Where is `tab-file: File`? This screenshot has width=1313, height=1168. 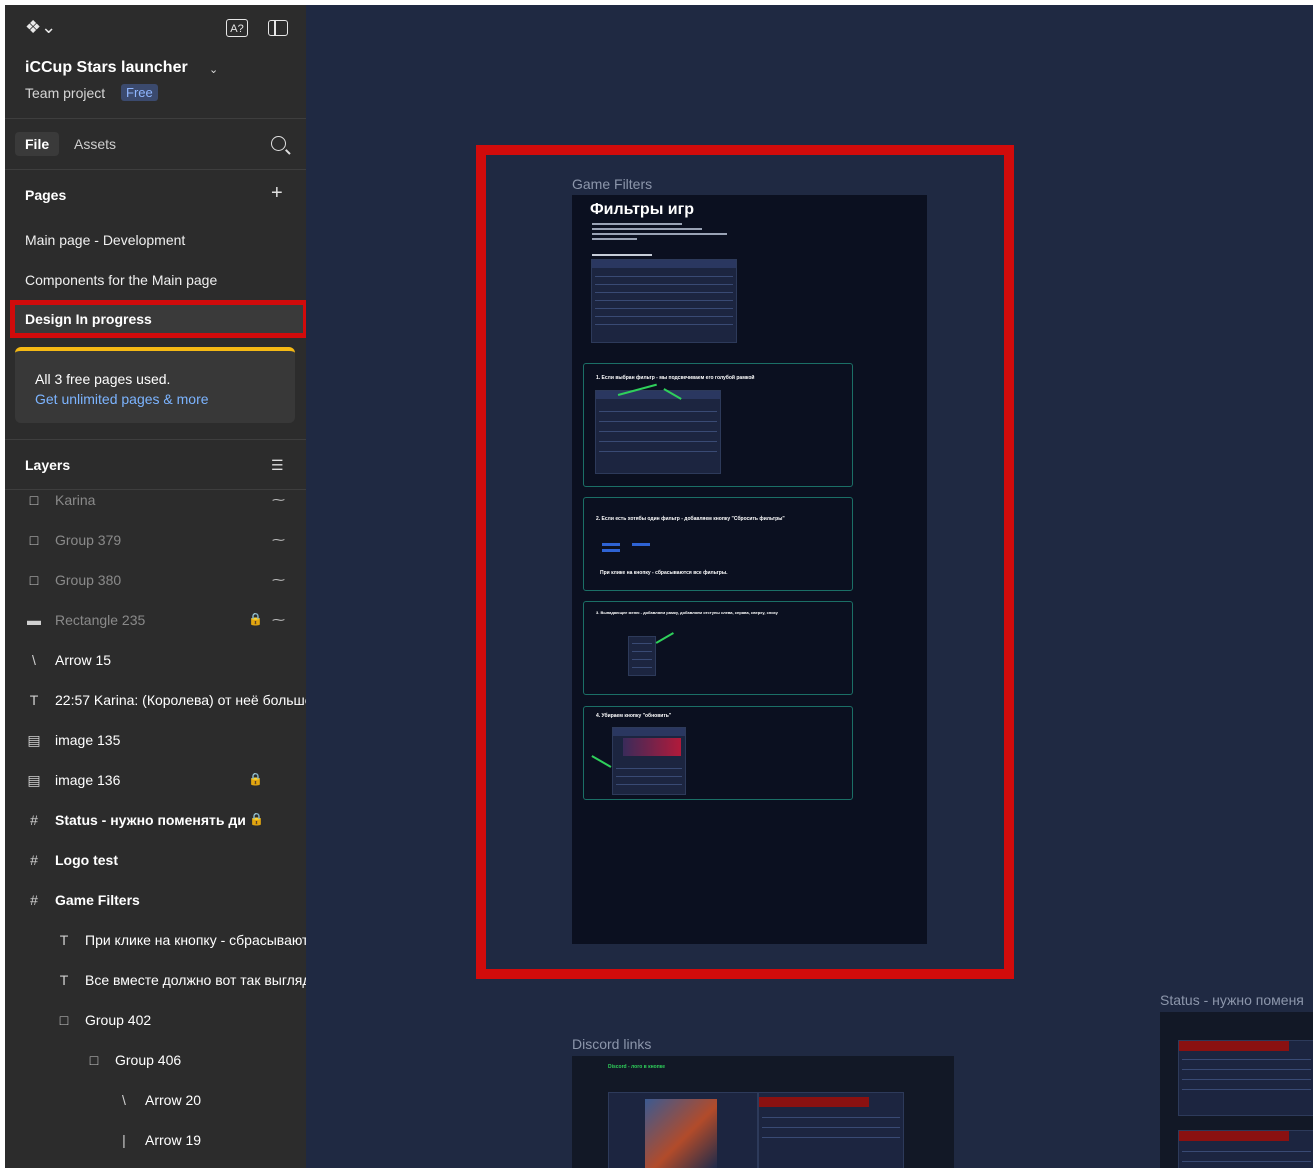
tab-file: File is located at coordinates (37, 144).